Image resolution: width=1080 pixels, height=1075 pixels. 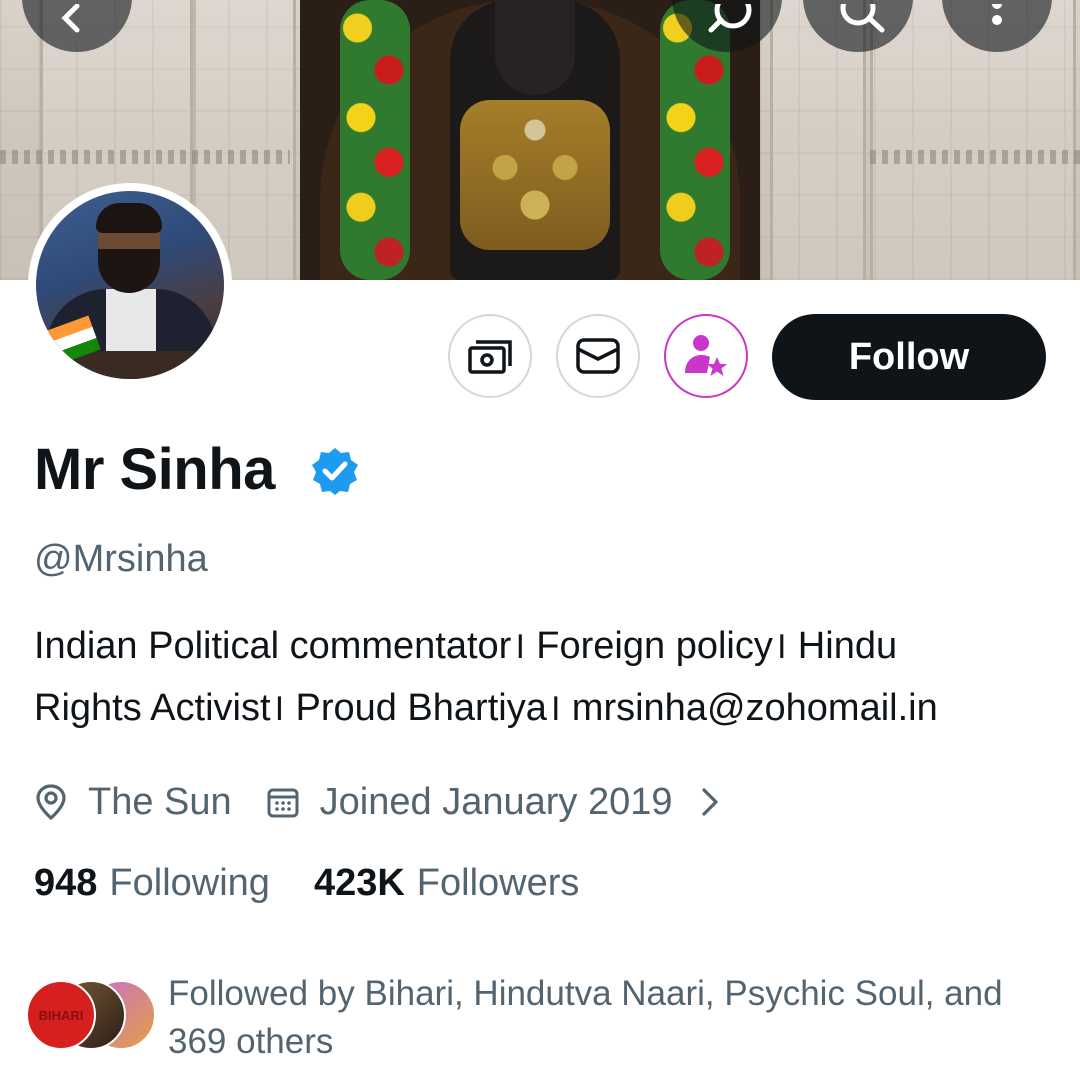 I want to click on avatar: BIHARI, so click(x=61, y=1015).